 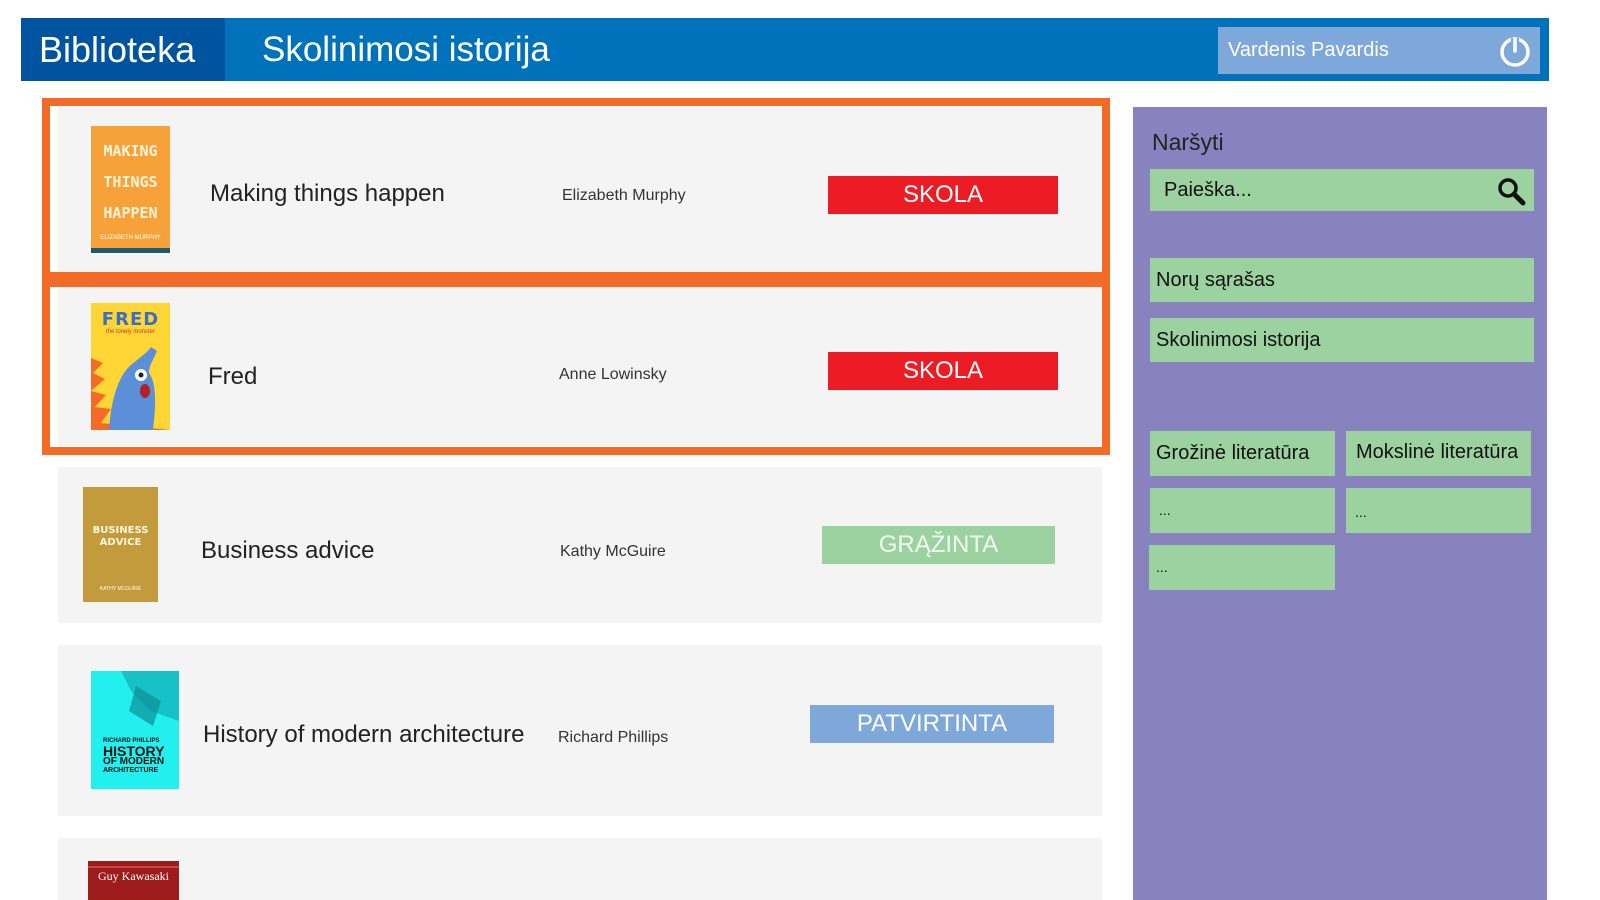 I want to click on book-cover: Guy Kawasaki, so click(x=133, y=880).